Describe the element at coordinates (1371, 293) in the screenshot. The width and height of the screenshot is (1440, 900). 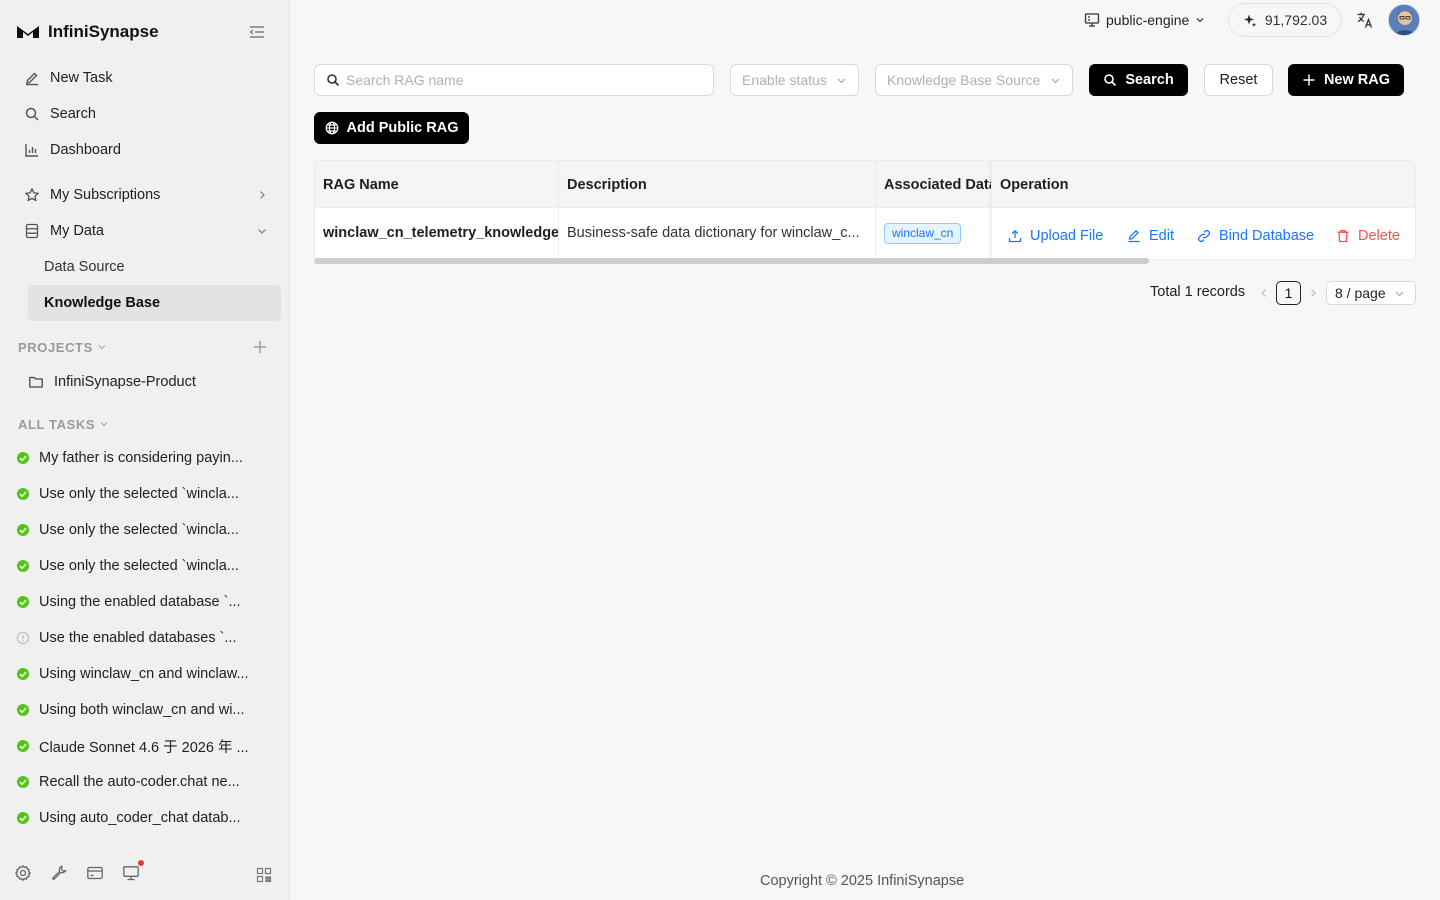
I see `page-size-select: 8 / page` at that location.